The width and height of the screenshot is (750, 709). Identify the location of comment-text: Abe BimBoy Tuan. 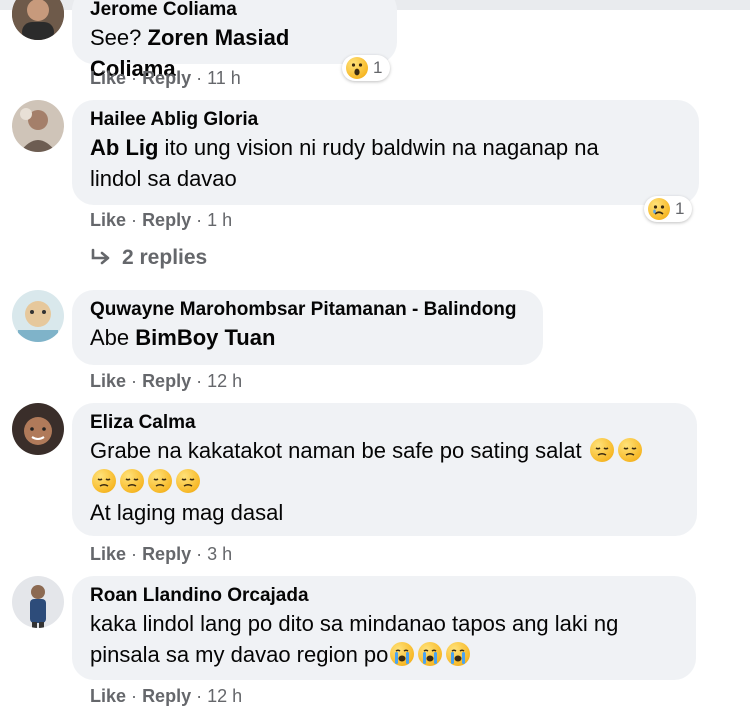
(307, 337).